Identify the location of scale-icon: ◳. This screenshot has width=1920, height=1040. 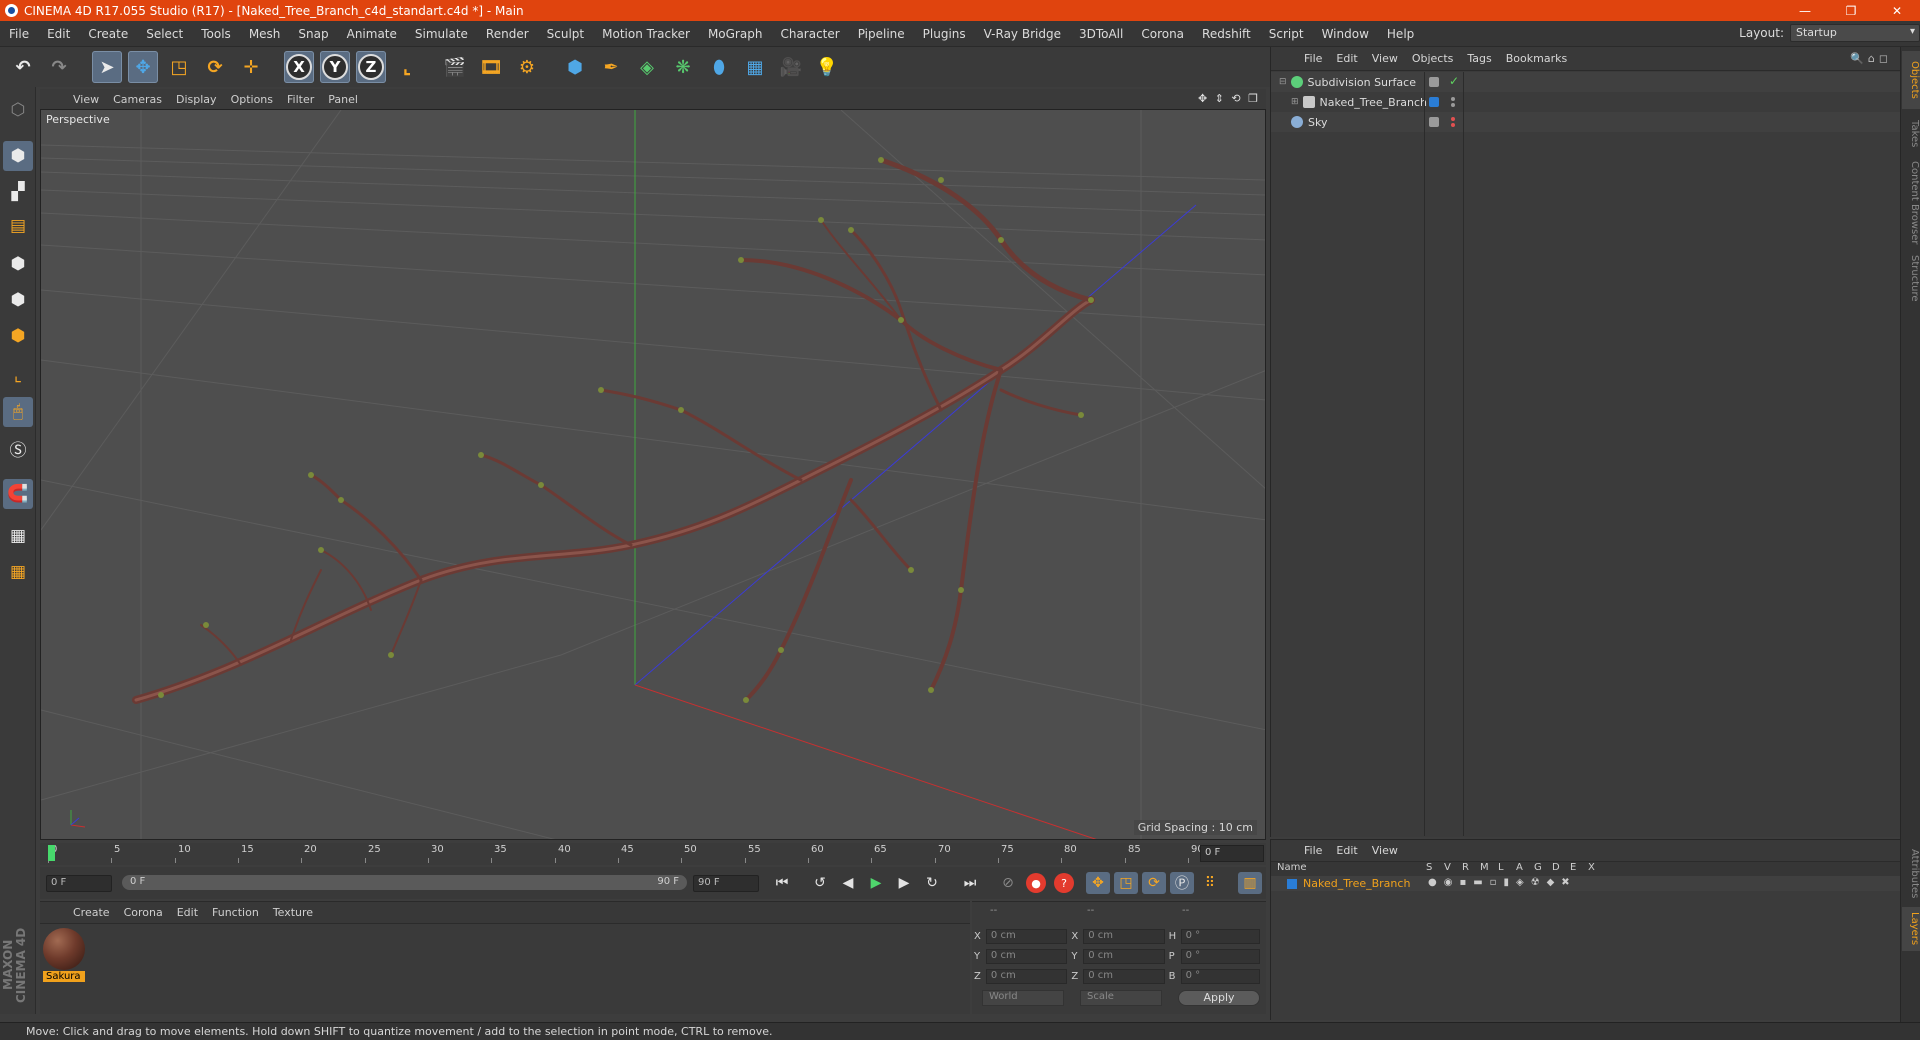
(179, 67).